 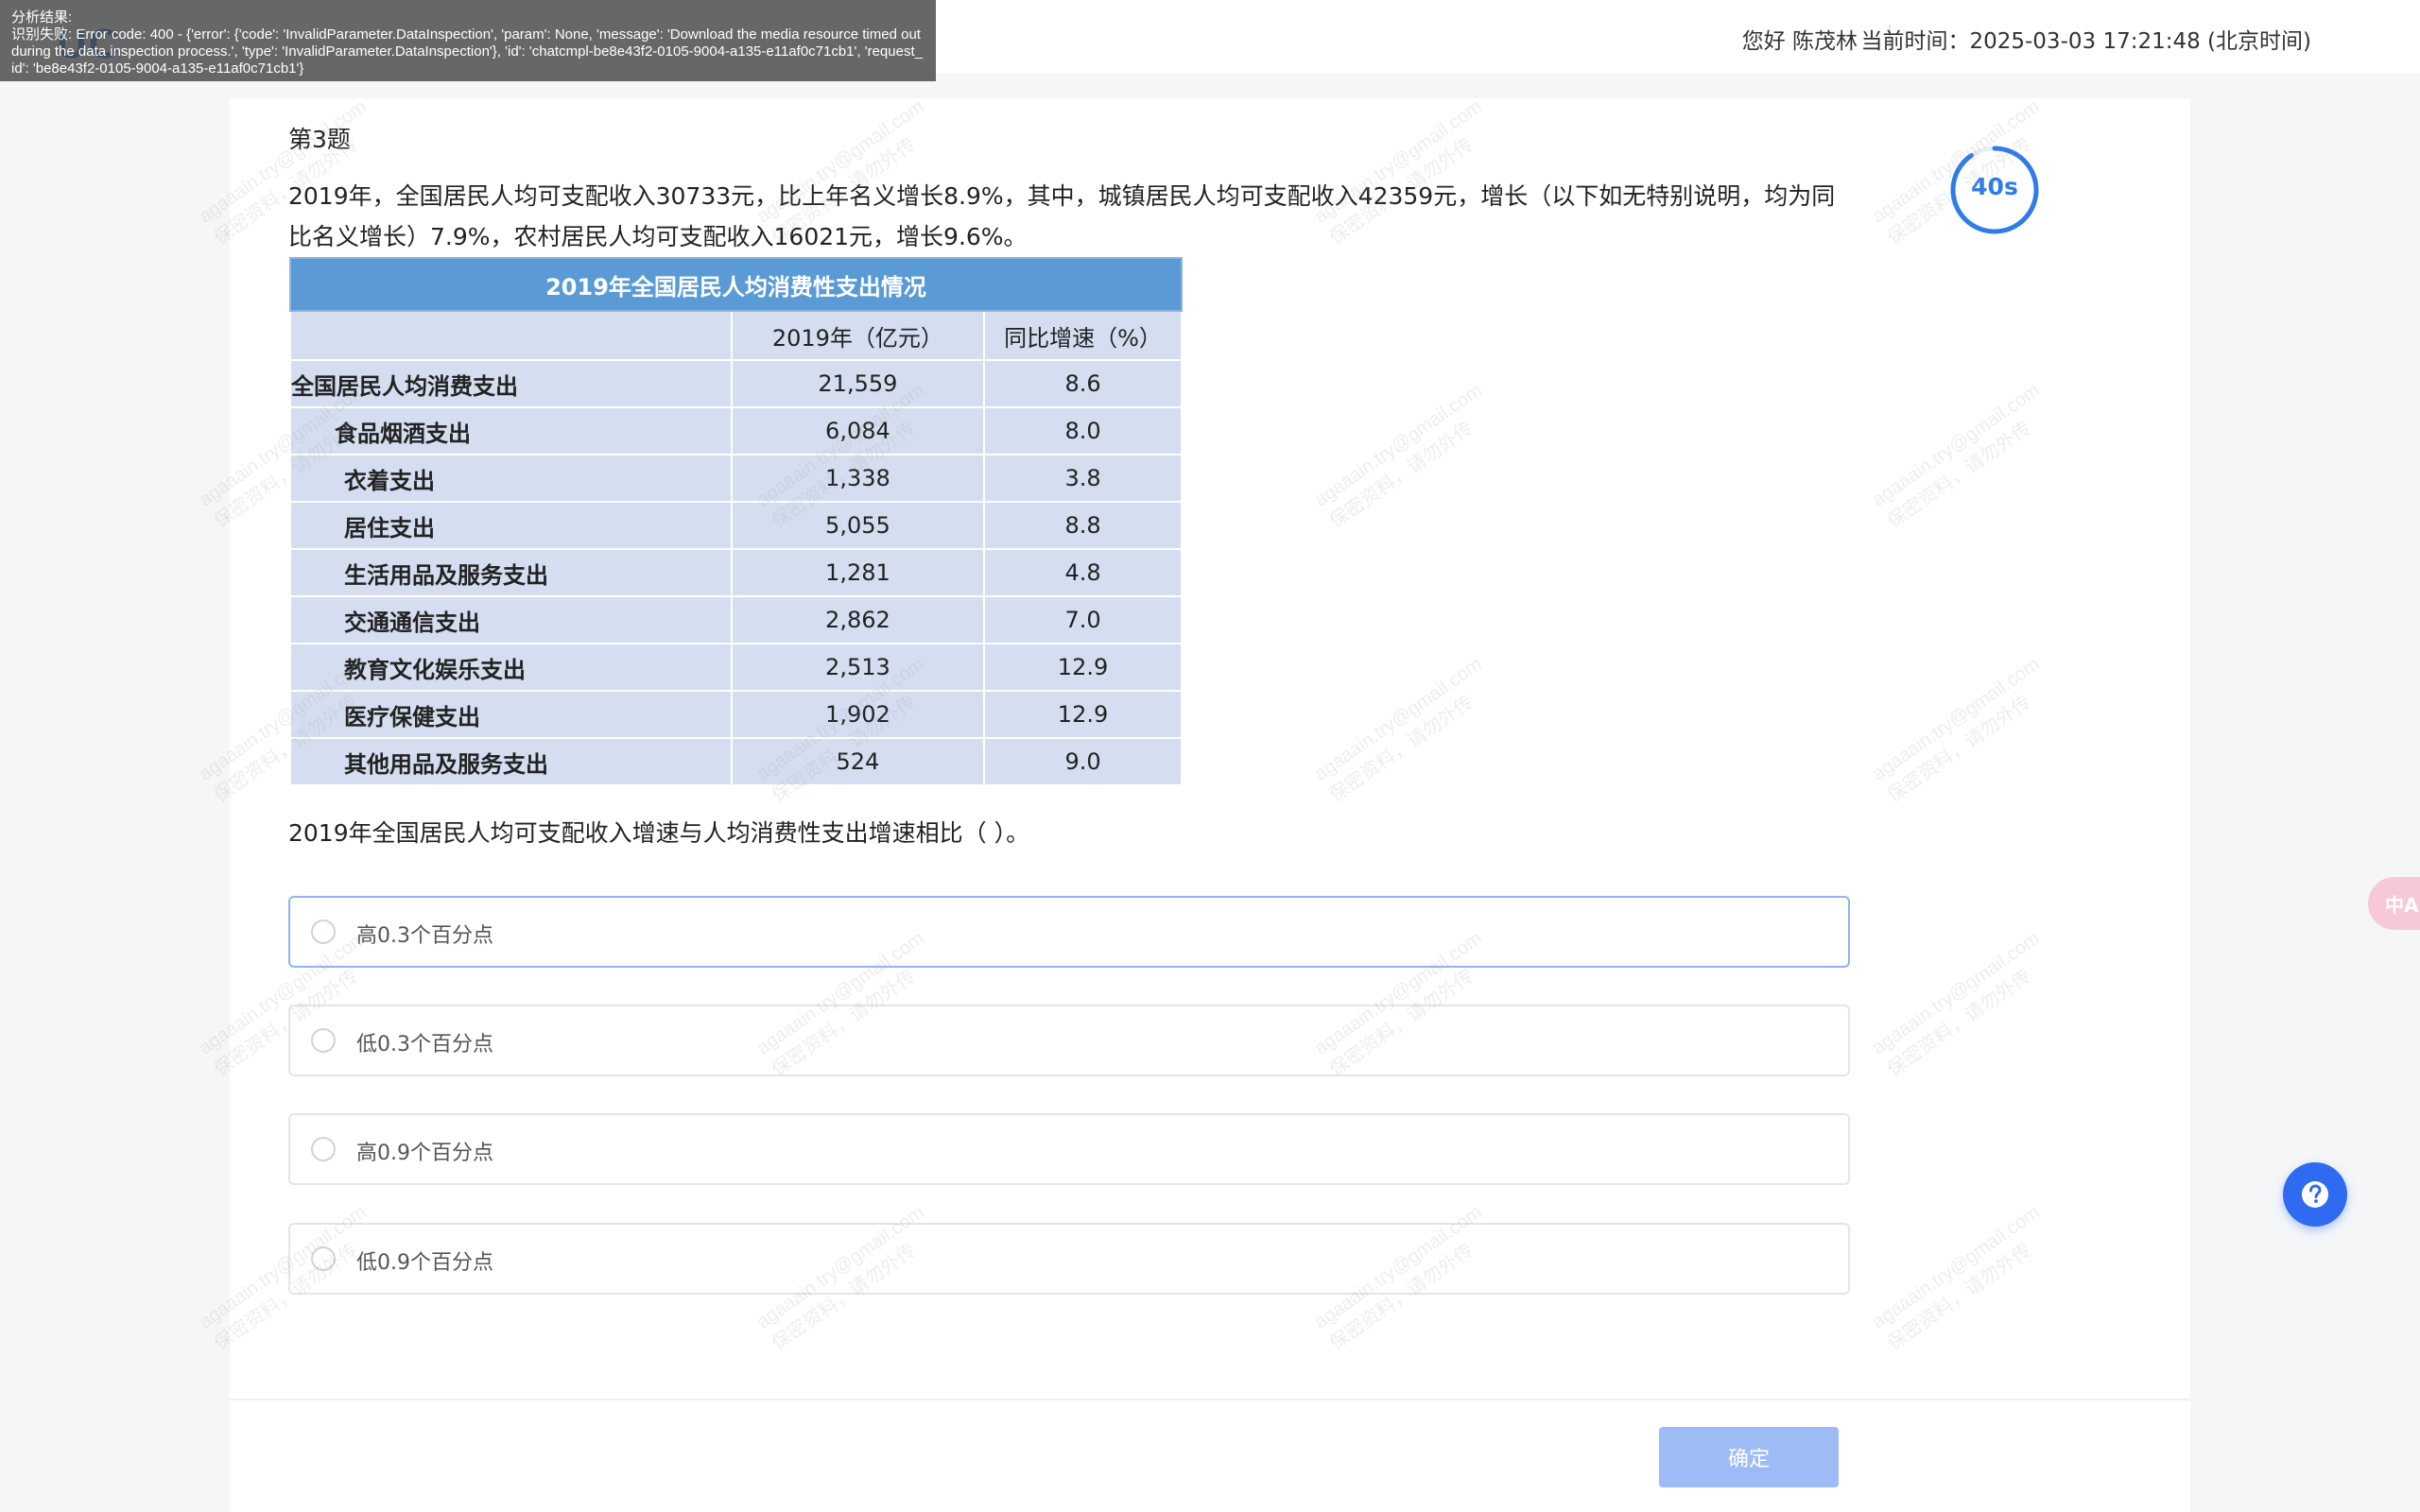 What do you see at coordinates (858, 478) in the screenshot?
I see `row-value: 1,338` at bounding box center [858, 478].